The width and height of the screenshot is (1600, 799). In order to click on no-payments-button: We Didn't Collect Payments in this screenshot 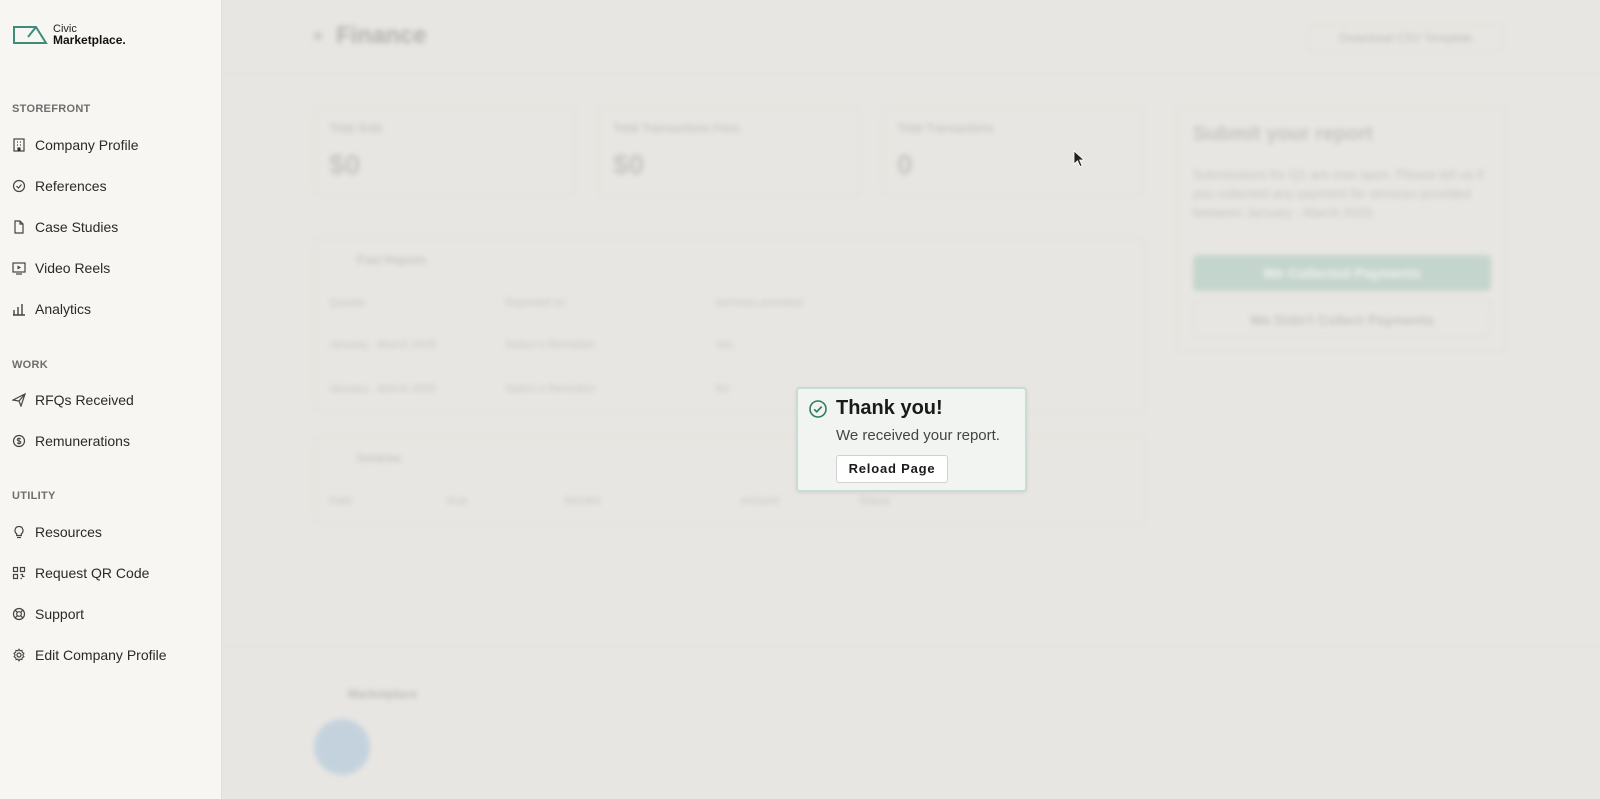, I will do `click(1342, 319)`.